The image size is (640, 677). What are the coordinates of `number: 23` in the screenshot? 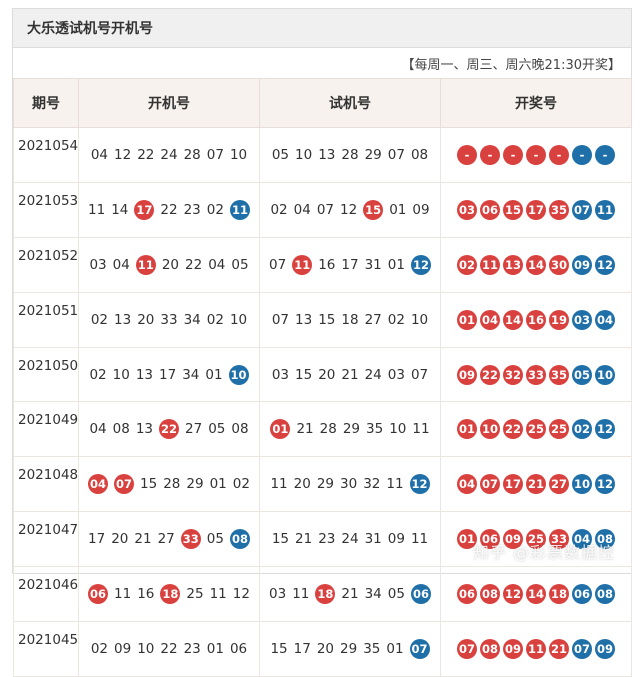 It's located at (192, 648).